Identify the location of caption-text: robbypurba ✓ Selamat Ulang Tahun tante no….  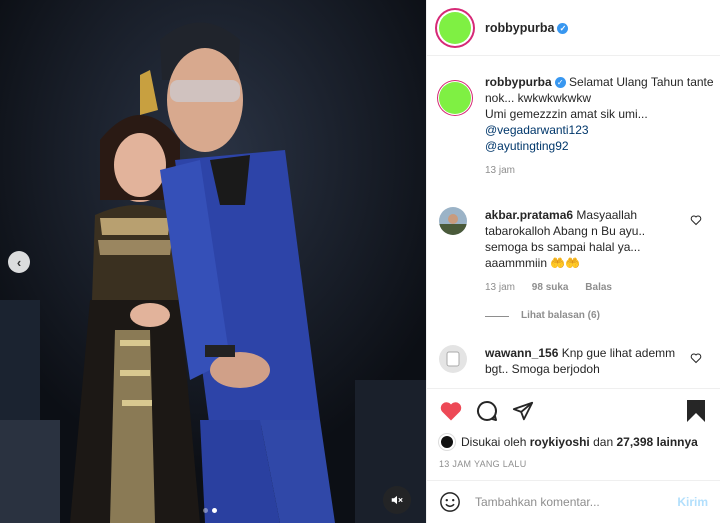
(600, 126).